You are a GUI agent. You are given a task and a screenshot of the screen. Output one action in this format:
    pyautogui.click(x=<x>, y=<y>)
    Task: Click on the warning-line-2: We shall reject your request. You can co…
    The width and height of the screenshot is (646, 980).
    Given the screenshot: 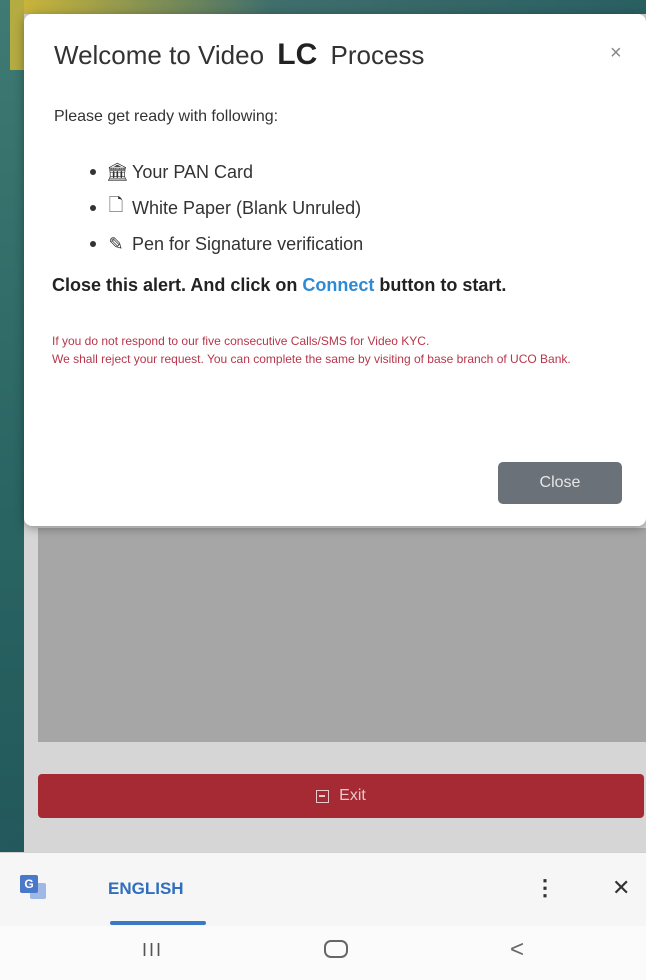 What is the action you would take?
    pyautogui.click(x=311, y=359)
    